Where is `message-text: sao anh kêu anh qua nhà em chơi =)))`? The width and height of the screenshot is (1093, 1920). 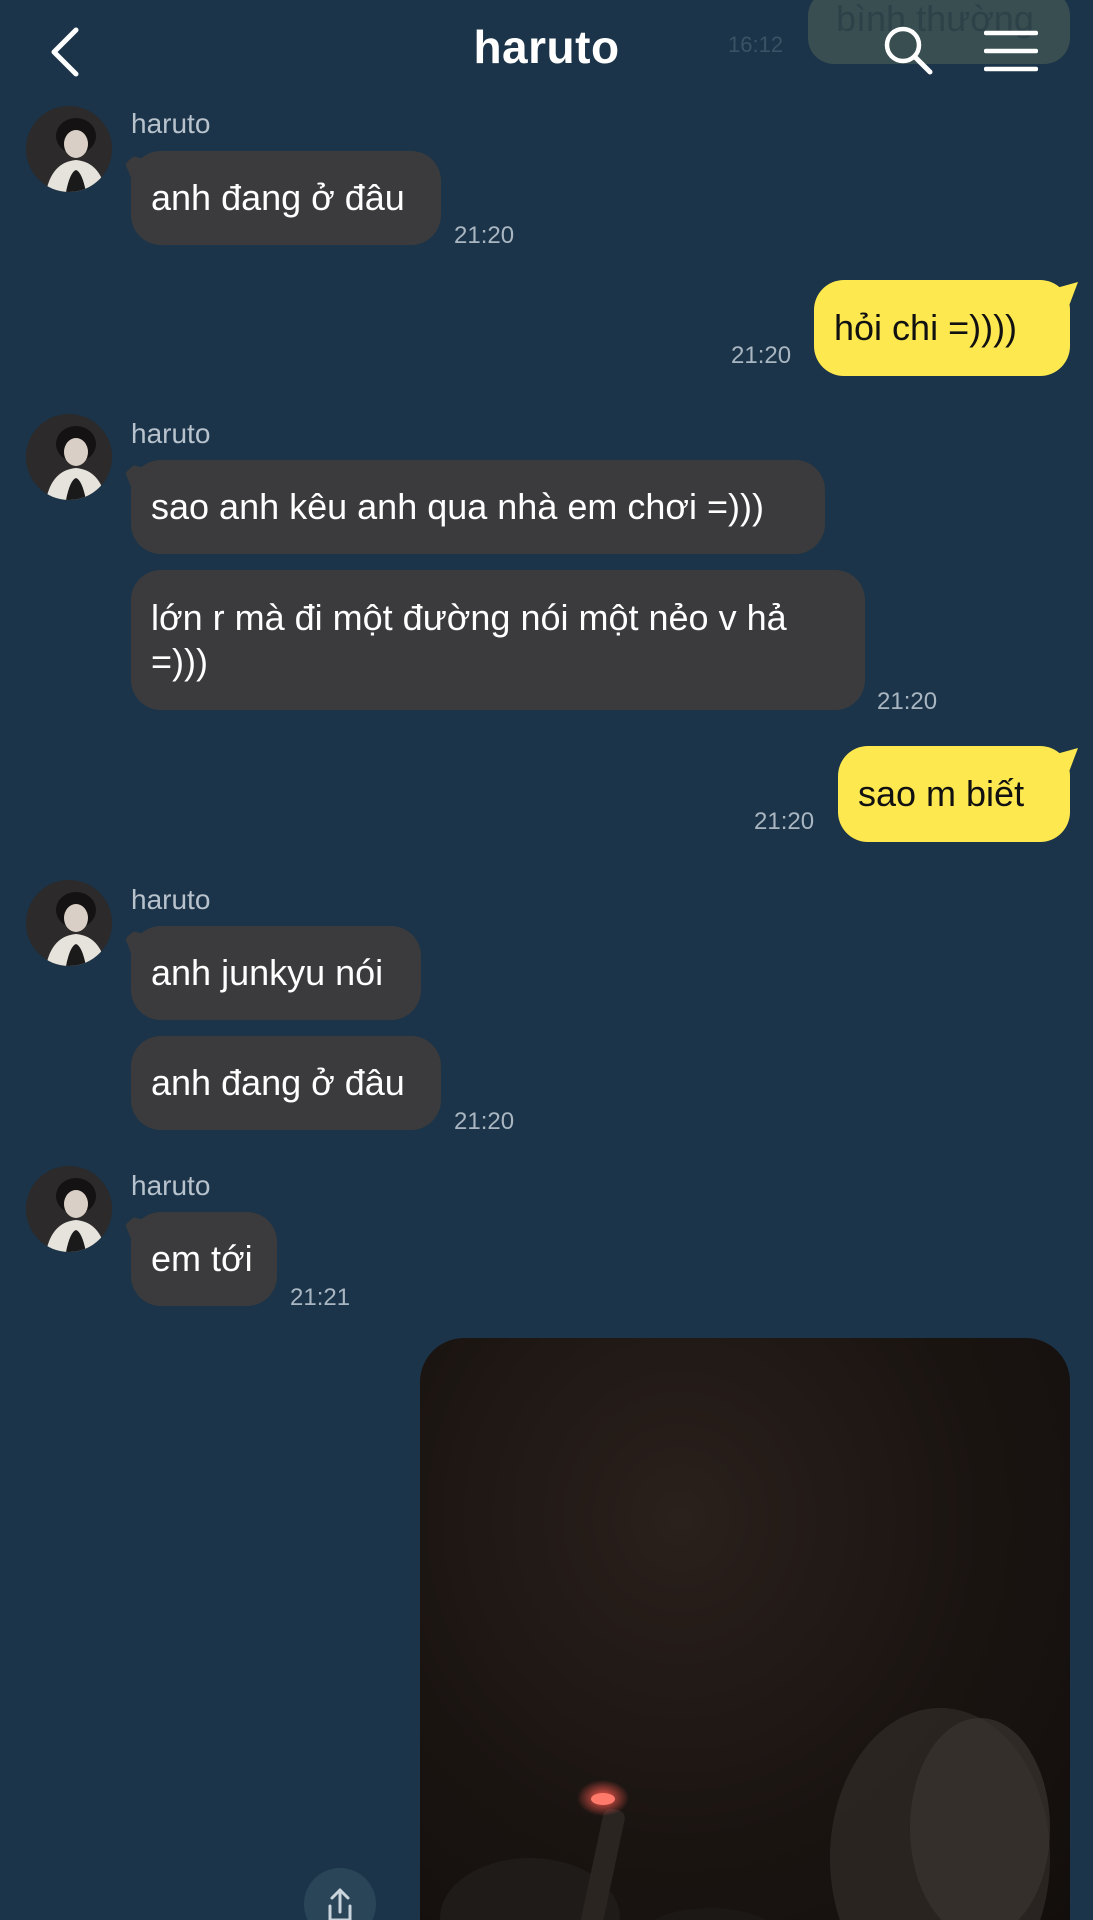
message-text: sao anh kêu anh qua nhà em chơi =))) is located at coordinates (457, 506).